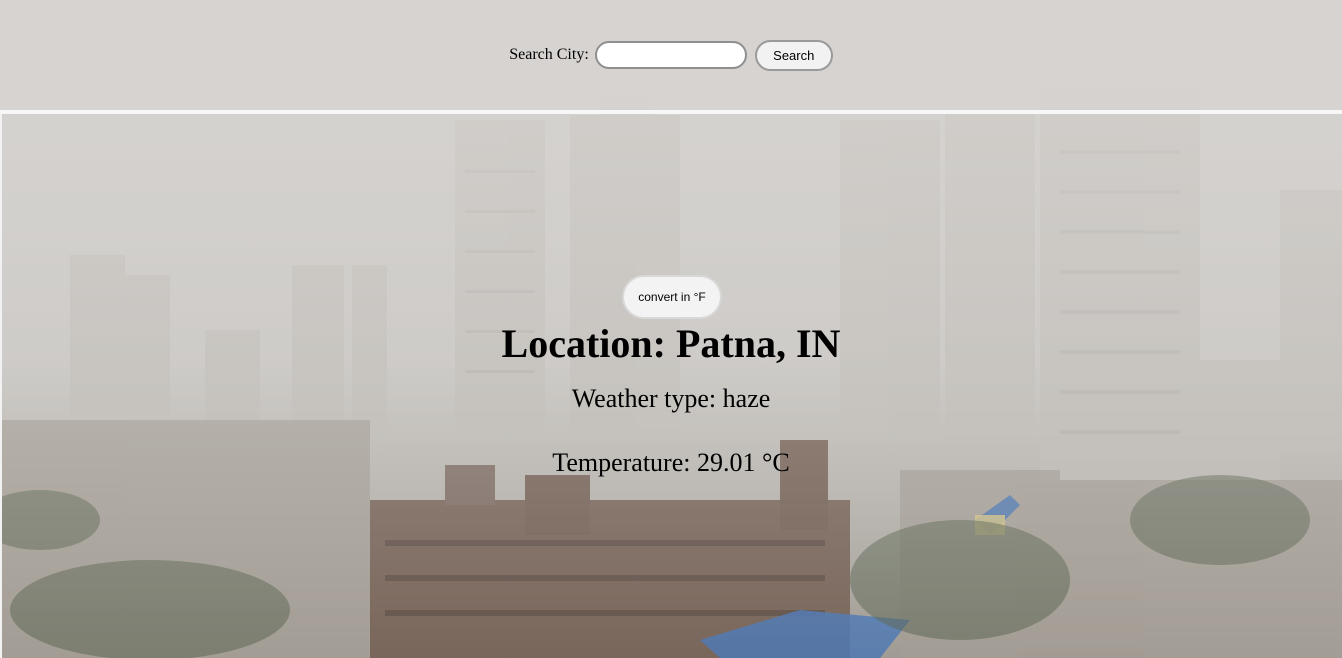 The width and height of the screenshot is (1342, 658). Describe the element at coordinates (672, 297) in the screenshot. I see `convert-to-fahrenheit-button: convert in °F` at that location.